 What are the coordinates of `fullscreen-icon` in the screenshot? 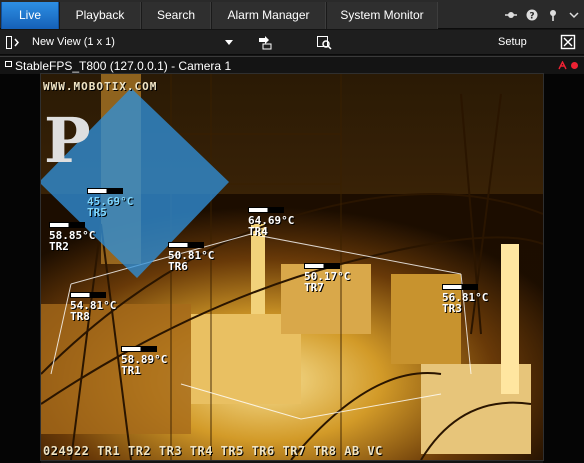 It's located at (568, 42).